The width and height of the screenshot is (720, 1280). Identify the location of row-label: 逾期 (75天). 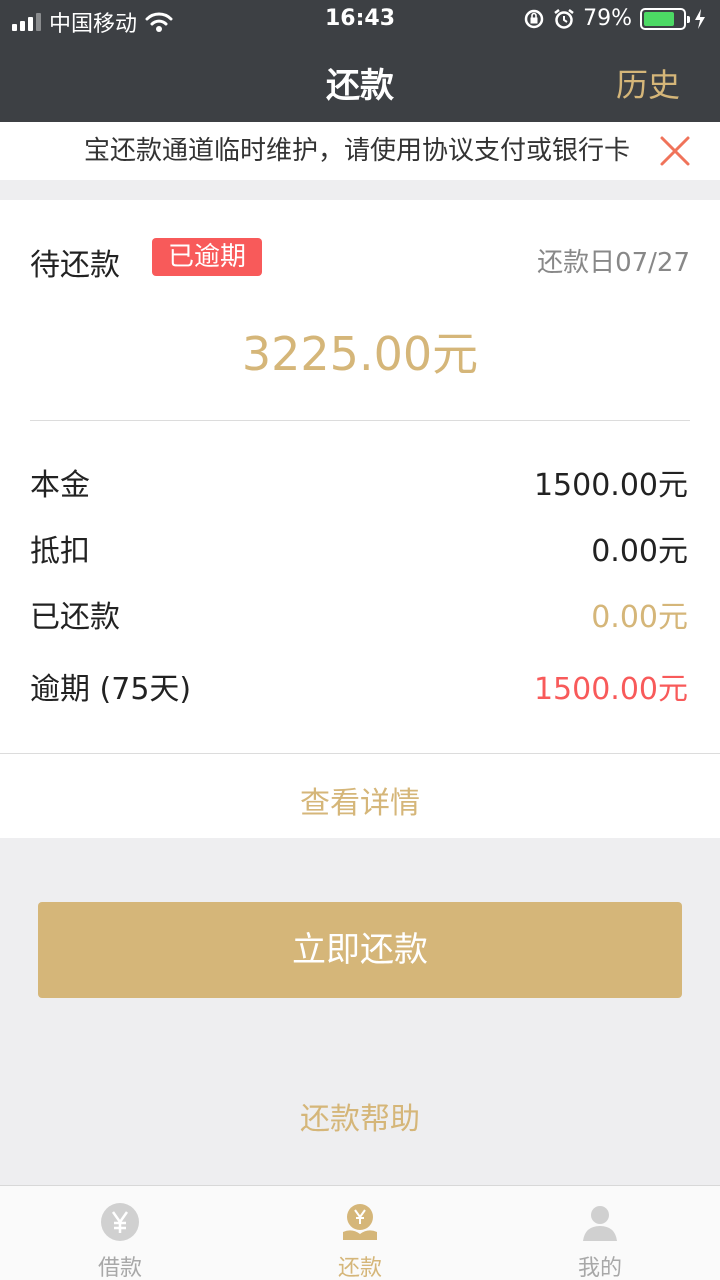
(111, 689).